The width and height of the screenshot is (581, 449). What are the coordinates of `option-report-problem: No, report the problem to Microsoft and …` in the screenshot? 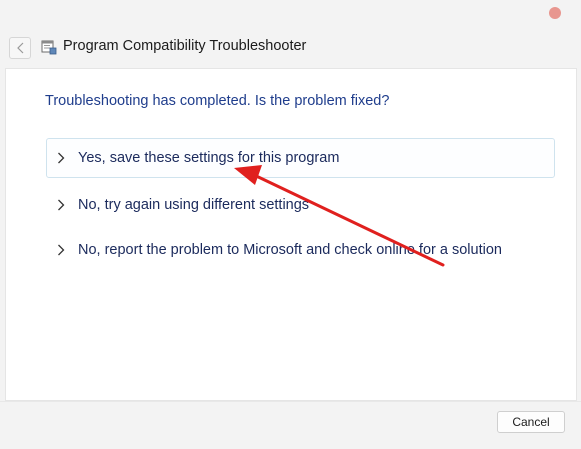 It's located at (300, 250).